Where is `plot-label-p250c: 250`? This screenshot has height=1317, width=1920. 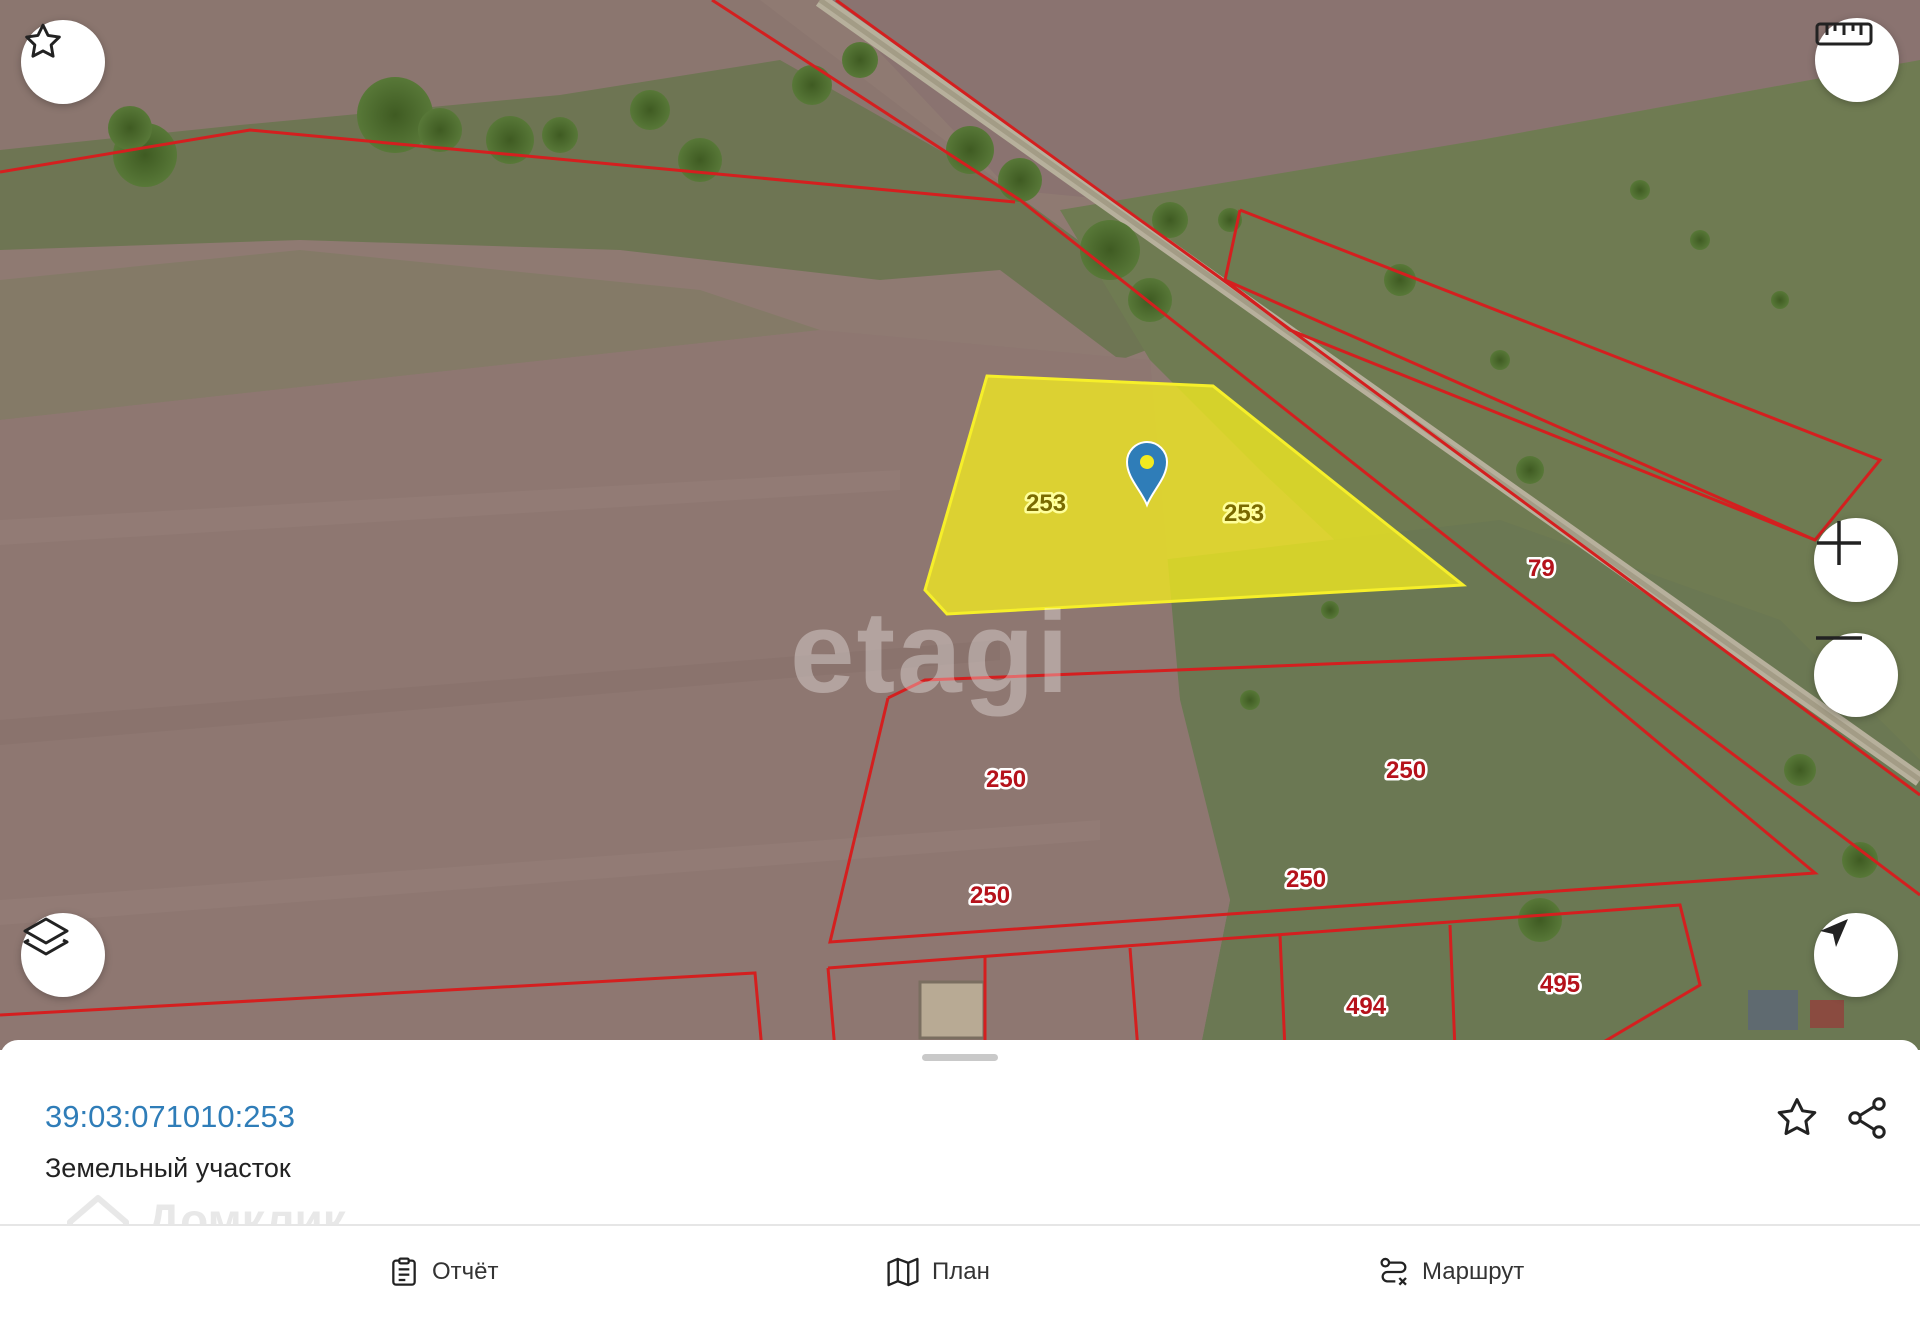
plot-label-p250c: 250 is located at coordinates (1306, 880).